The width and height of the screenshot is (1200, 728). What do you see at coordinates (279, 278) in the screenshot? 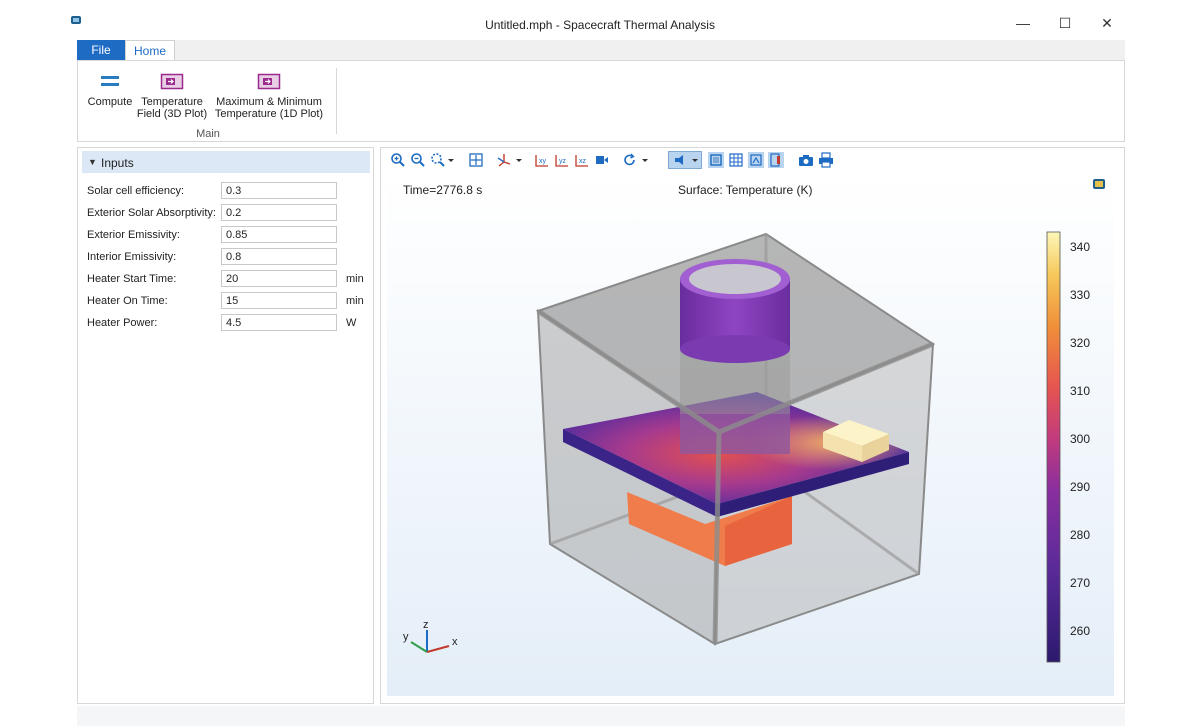
I see `heater-start-time-input` at bounding box center [279, 278].